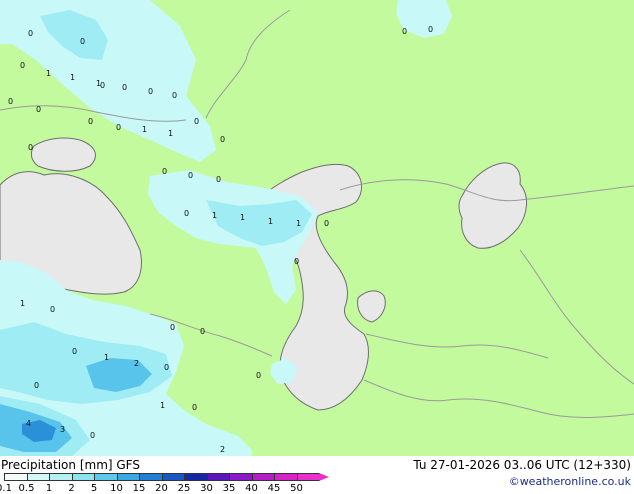  Describe the element at coordinates (522, 465) in the screenshot. I see `run-info: Tu 27-01-2026 03..06 UTC (12+330)` at that location.